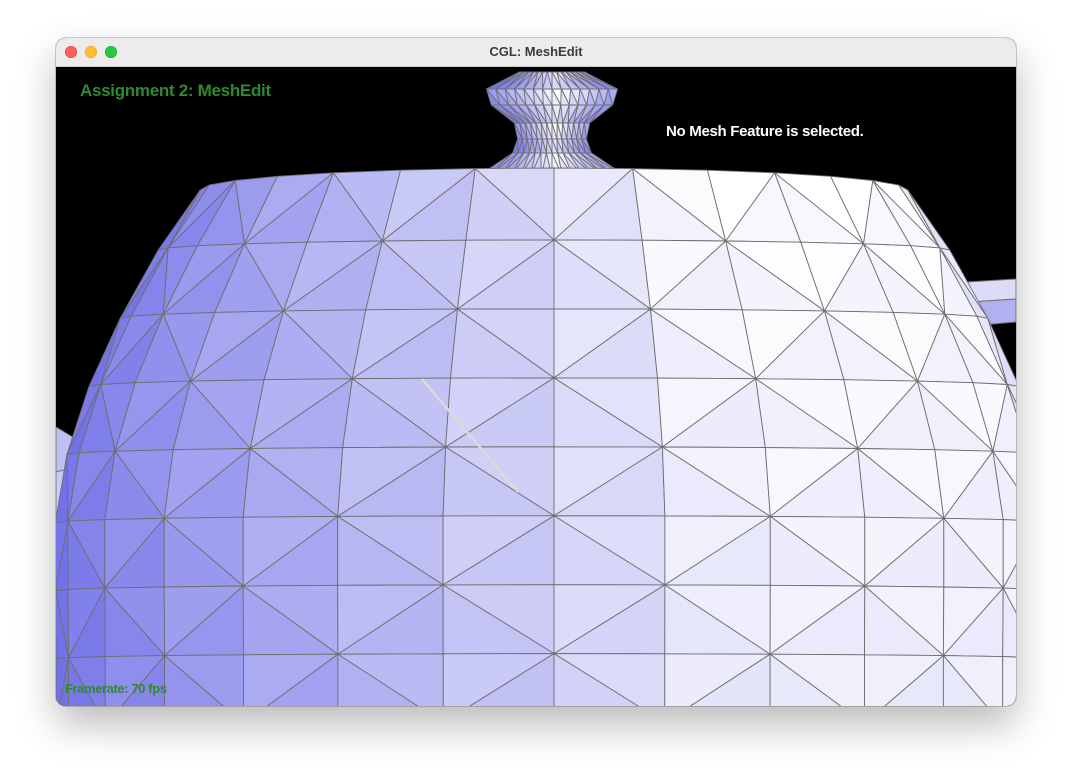 The image size is (1072, 780). I want to click on framerate-label: Framerate: 70 fps, so click(116, 688).